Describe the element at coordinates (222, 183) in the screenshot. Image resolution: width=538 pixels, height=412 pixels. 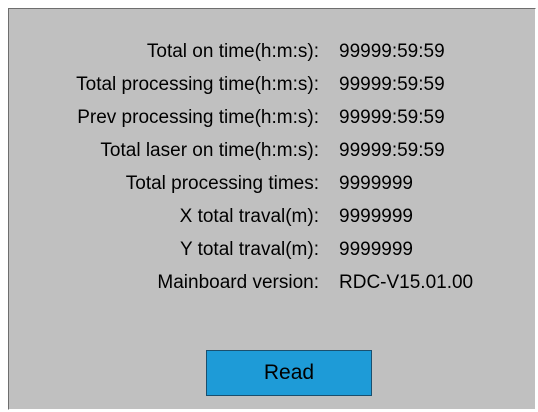
I see `stat-label: Total processing times:` at that location.